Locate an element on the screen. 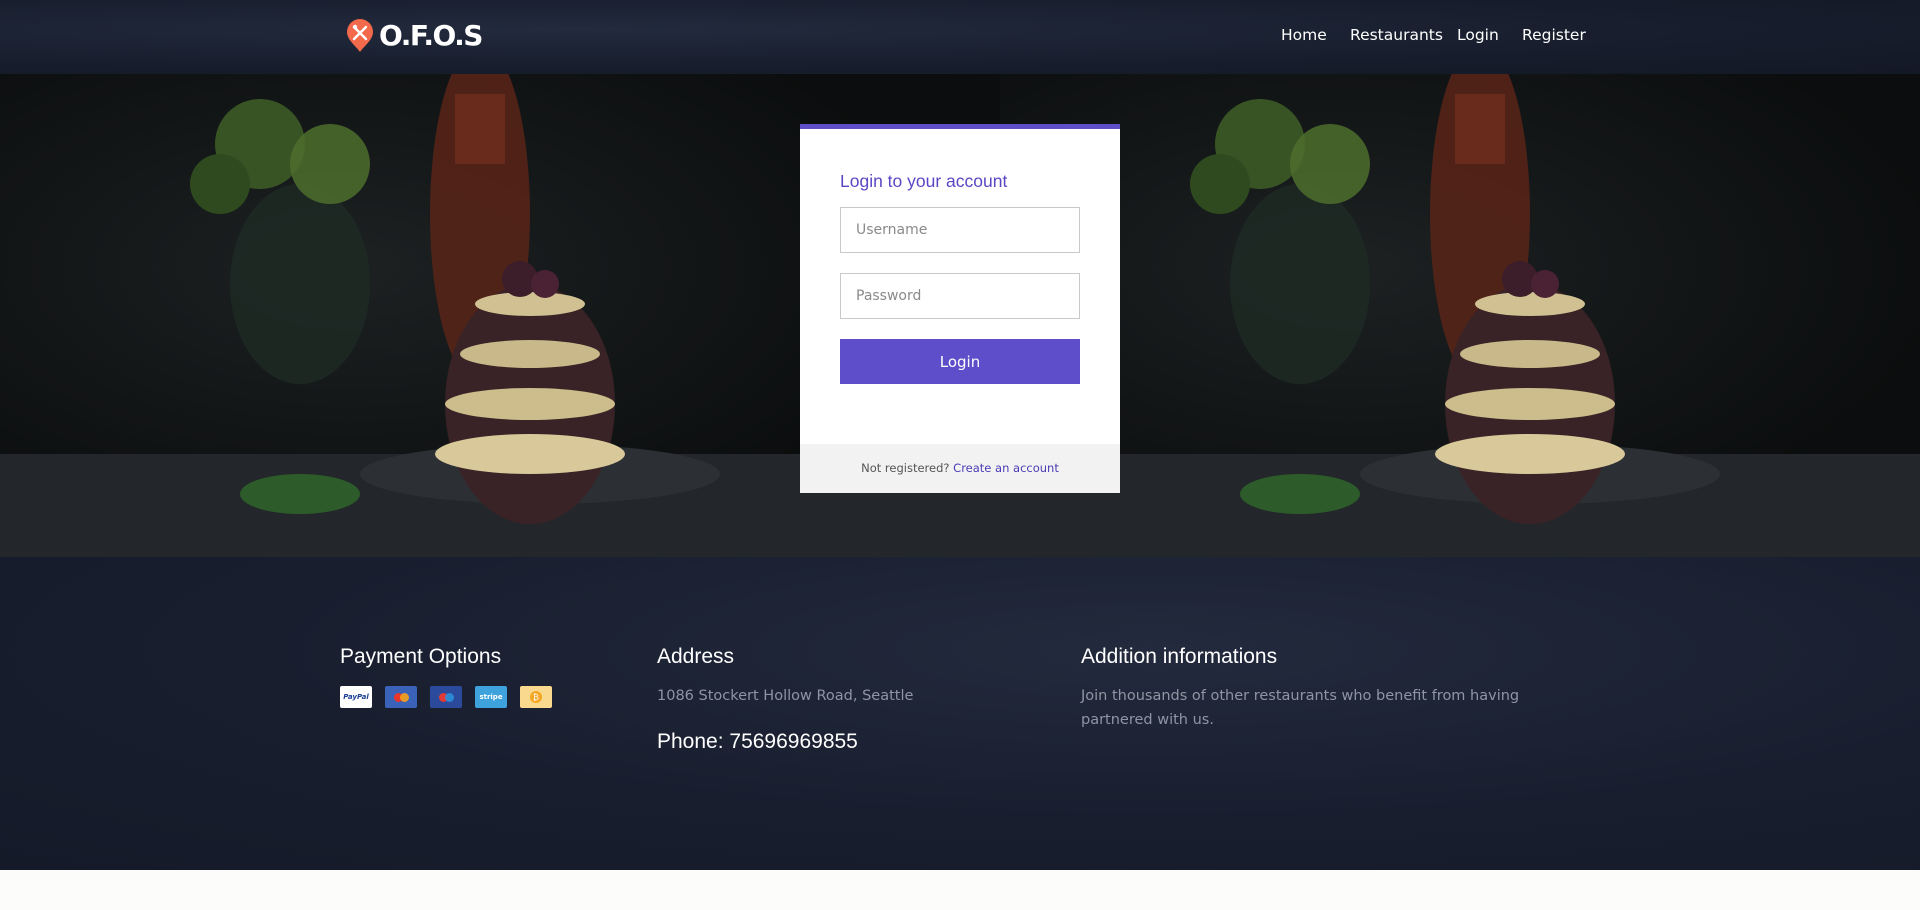 Image resolution: width=1920 pixels, height=910 pixels. address-line: 1086 Stockert Hollow Road, Seattle is located at coordinates (785, 696).